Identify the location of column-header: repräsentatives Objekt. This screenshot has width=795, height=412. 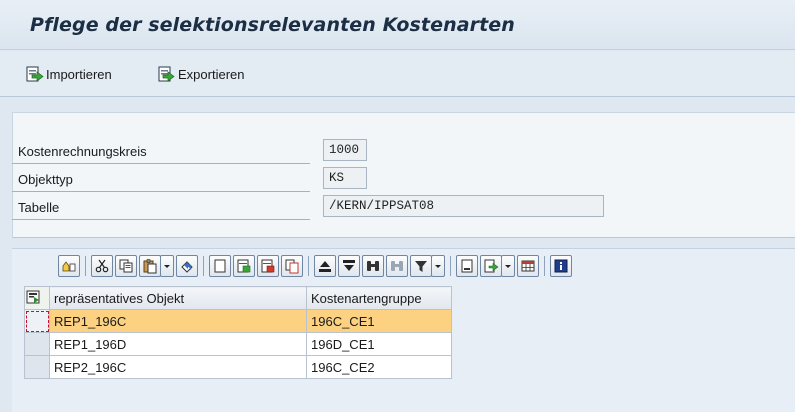
(178, 298).